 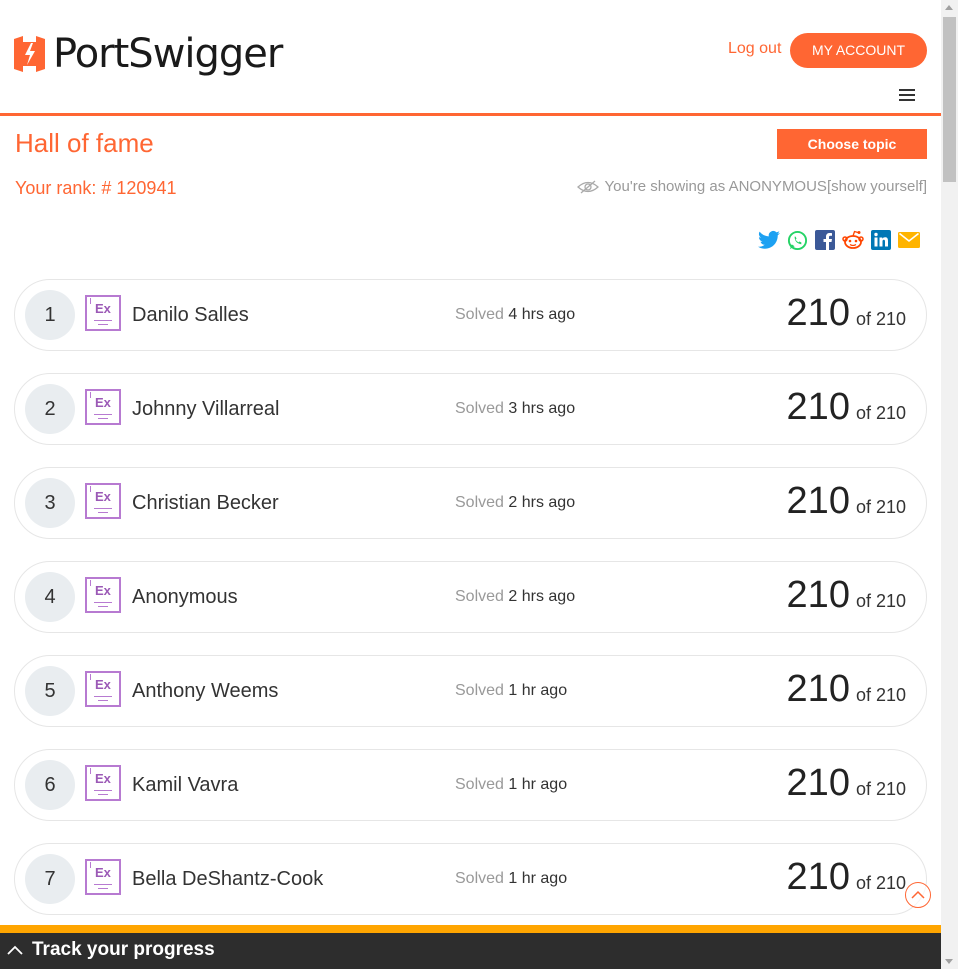 What do you see at coordinates (949, 99) in the screenshot?
I see `scrollbar-thumb` at bounding box center [949, 99].